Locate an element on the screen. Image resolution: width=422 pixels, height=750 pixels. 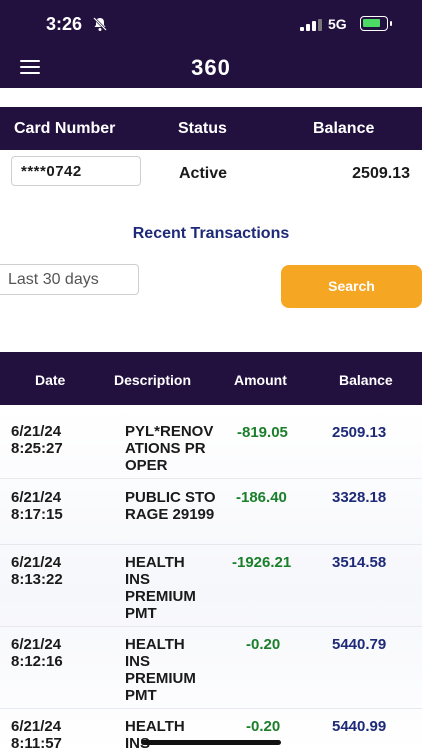
card-number-field: ****0742 is located at coordinates (76, 171).